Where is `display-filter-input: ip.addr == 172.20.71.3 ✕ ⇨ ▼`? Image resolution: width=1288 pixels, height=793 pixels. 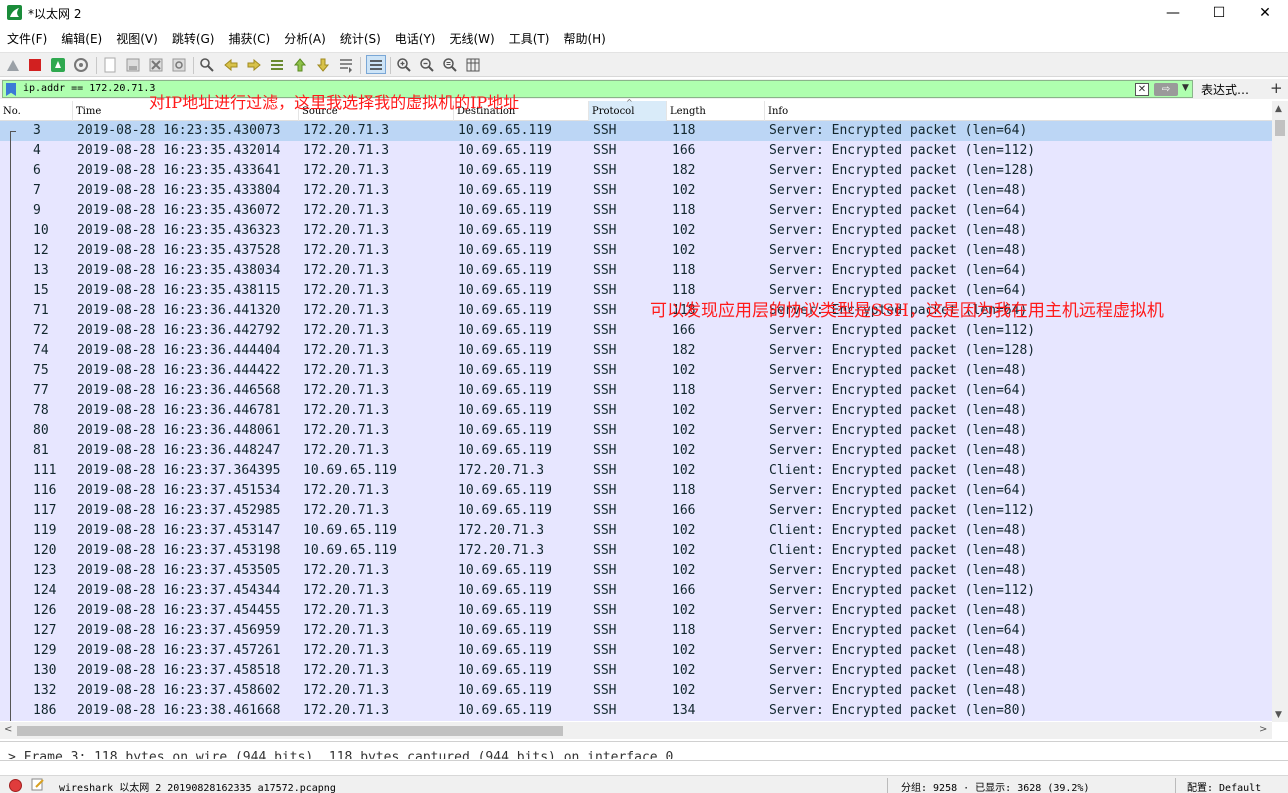 display-filter-input: ip.addr == 172.20.71.3 ✕ ⇨ ▼ is located at coordinates (597, 89).